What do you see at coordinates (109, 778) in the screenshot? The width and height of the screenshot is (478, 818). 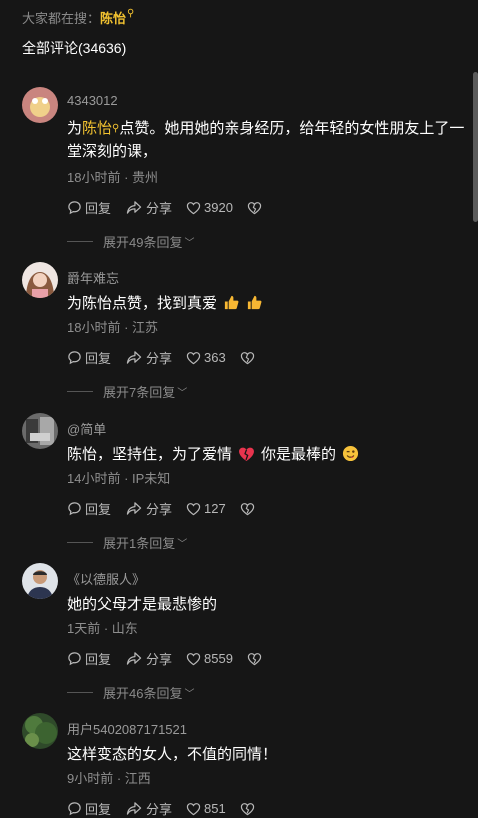 I see `comment-meta: 9小时前 · 江西` at bounding box center [109, 778].